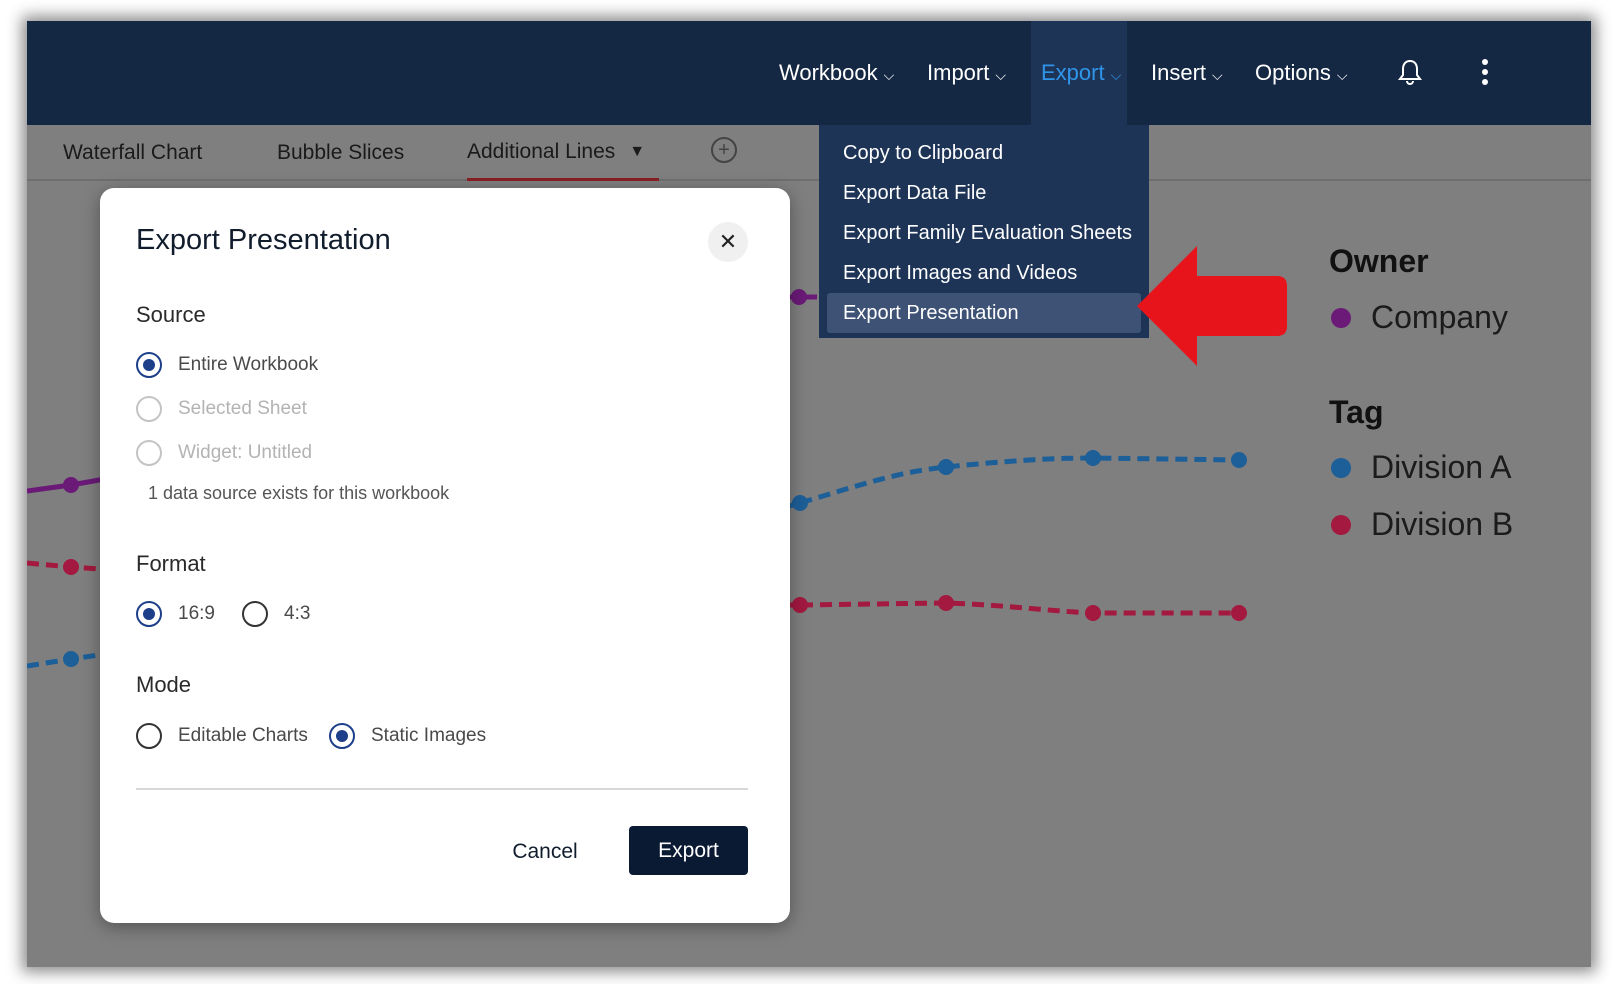 This screenshot has height=984, width=1616. I want to click on nav-menu-insert: Insert ⌵, so click(1187, 73).